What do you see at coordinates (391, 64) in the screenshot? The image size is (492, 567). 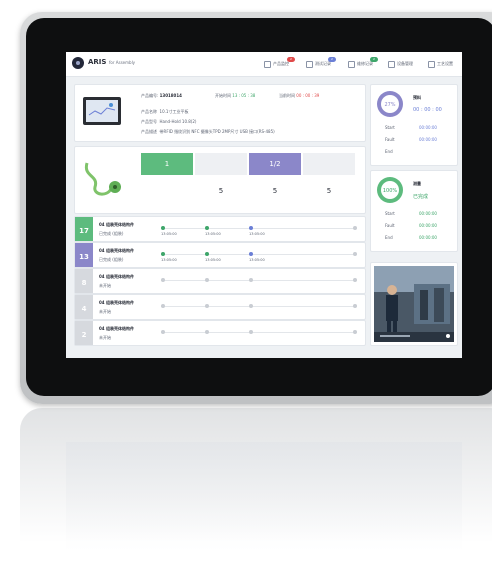 I see `device-icon` at bounding box center [391, 64].